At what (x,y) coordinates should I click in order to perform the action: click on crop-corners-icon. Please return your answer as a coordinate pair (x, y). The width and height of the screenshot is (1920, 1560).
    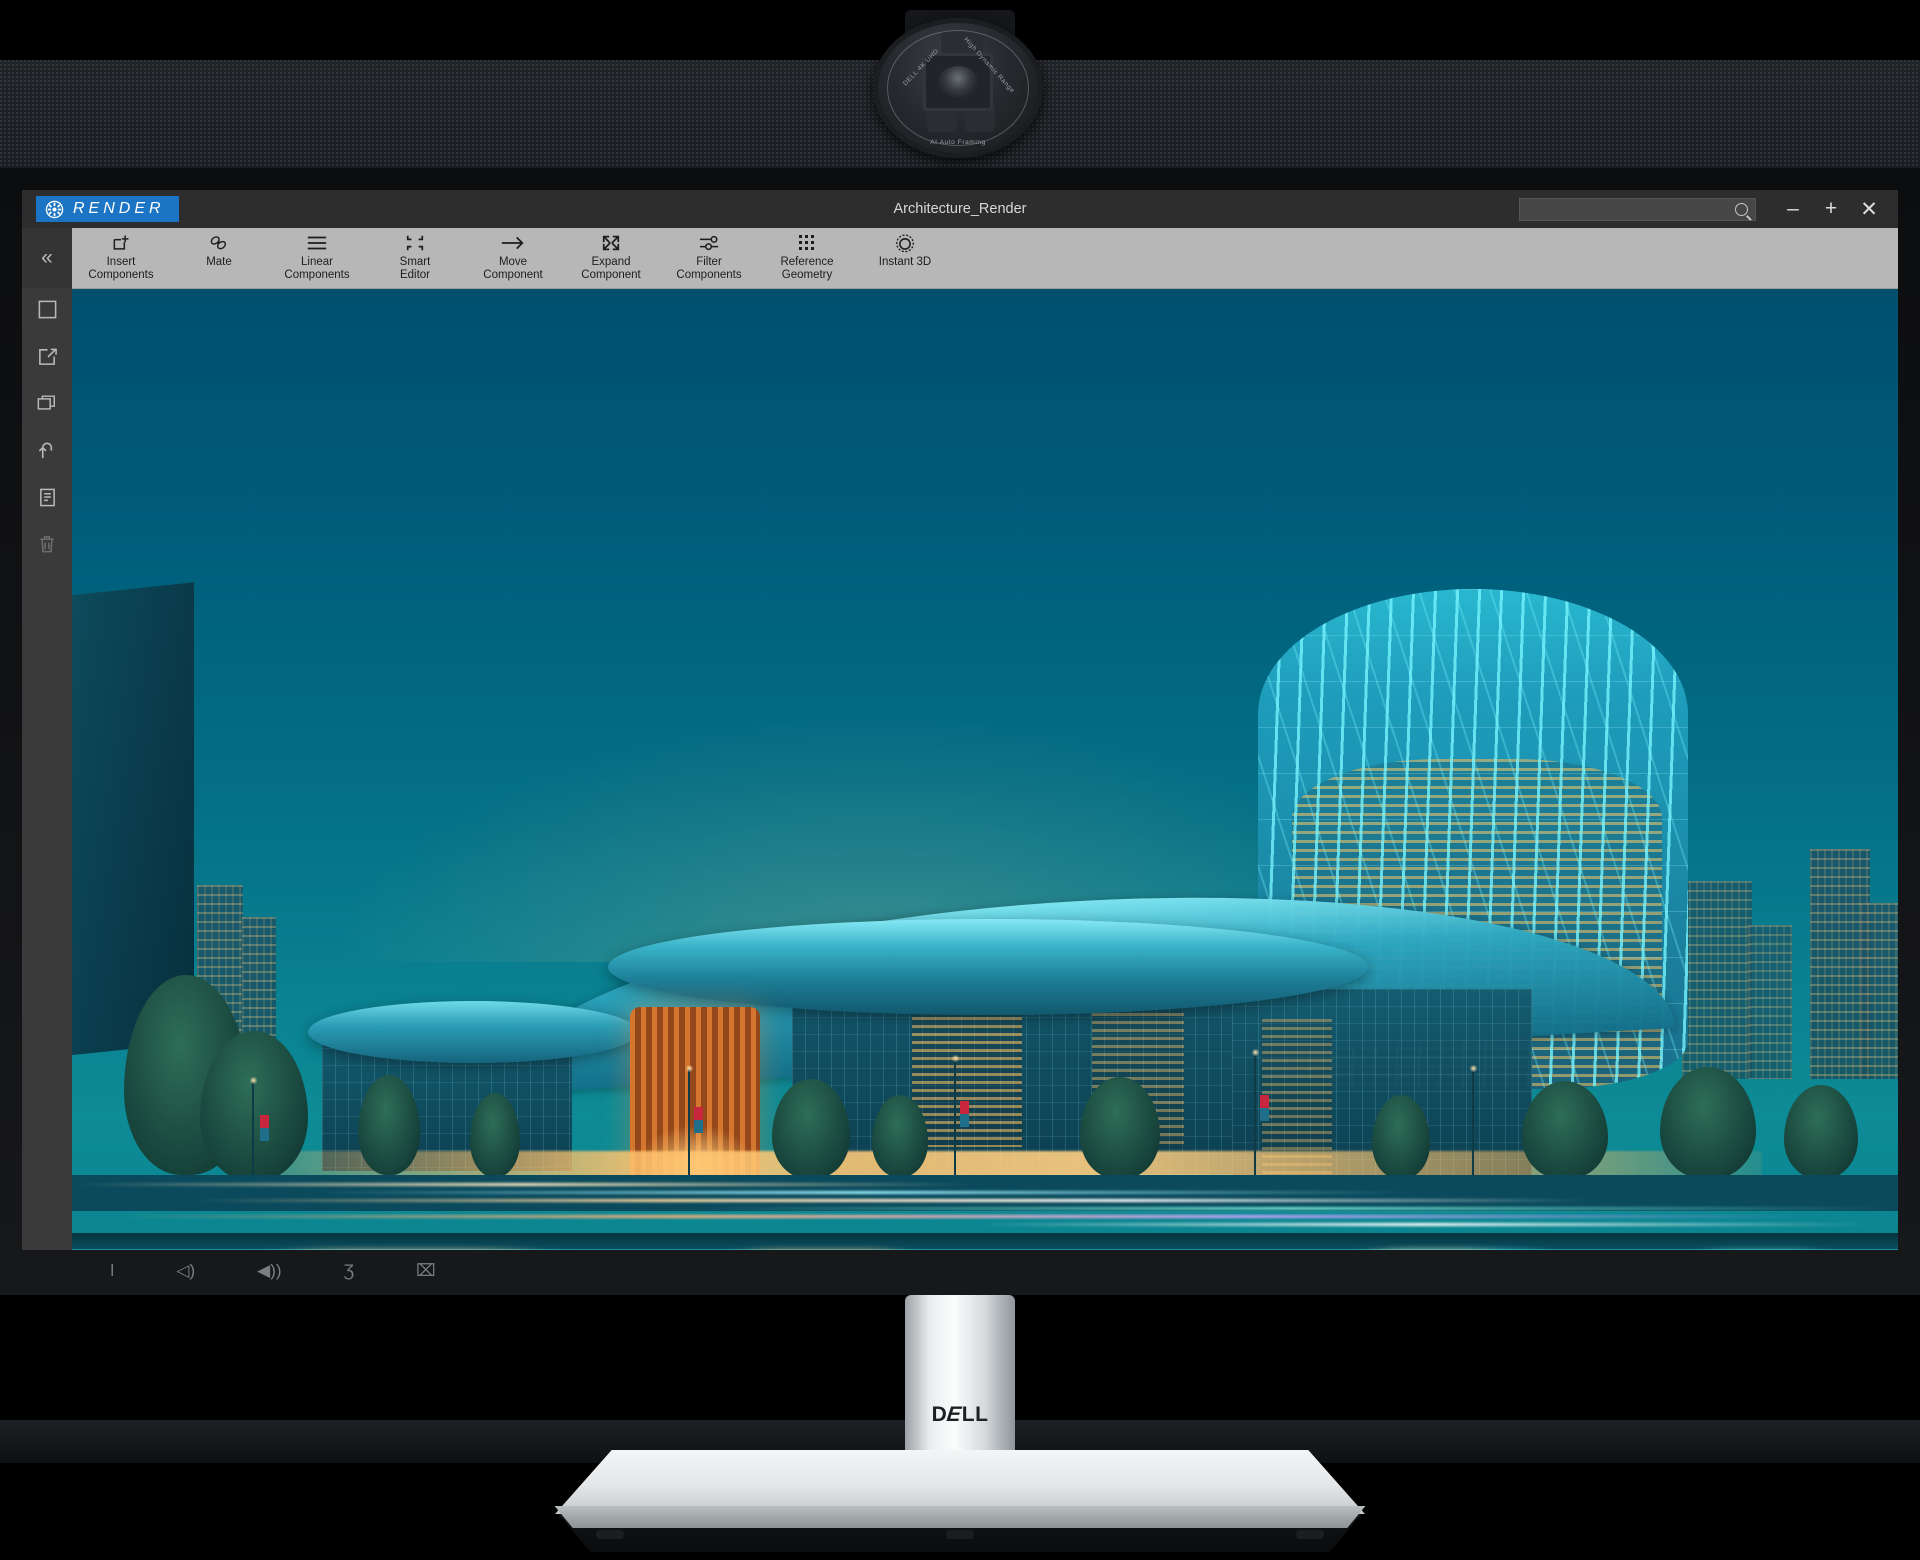
    Looking at the image, I should click on (415, 243).